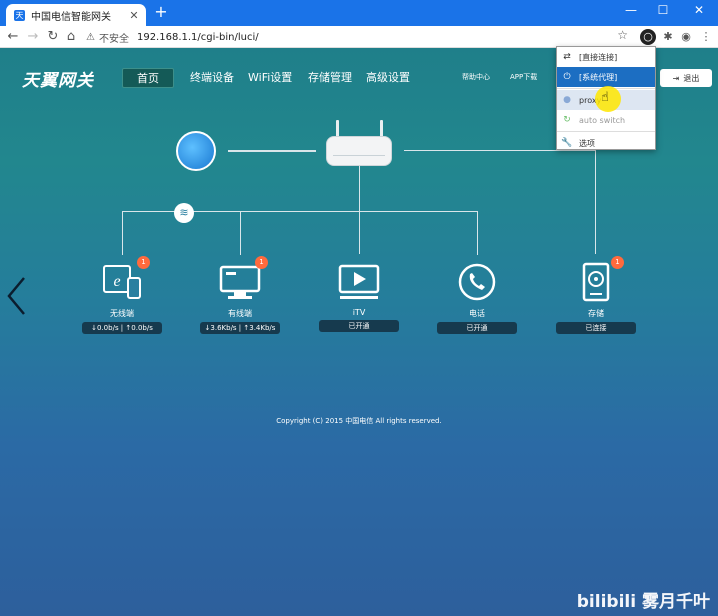 This screenshot has width=718, height=616. What do you see at coordinates (567, 57) in the screenshot?
I see `direct-connect-icon: ⇄` at bounding box center [567, 57].